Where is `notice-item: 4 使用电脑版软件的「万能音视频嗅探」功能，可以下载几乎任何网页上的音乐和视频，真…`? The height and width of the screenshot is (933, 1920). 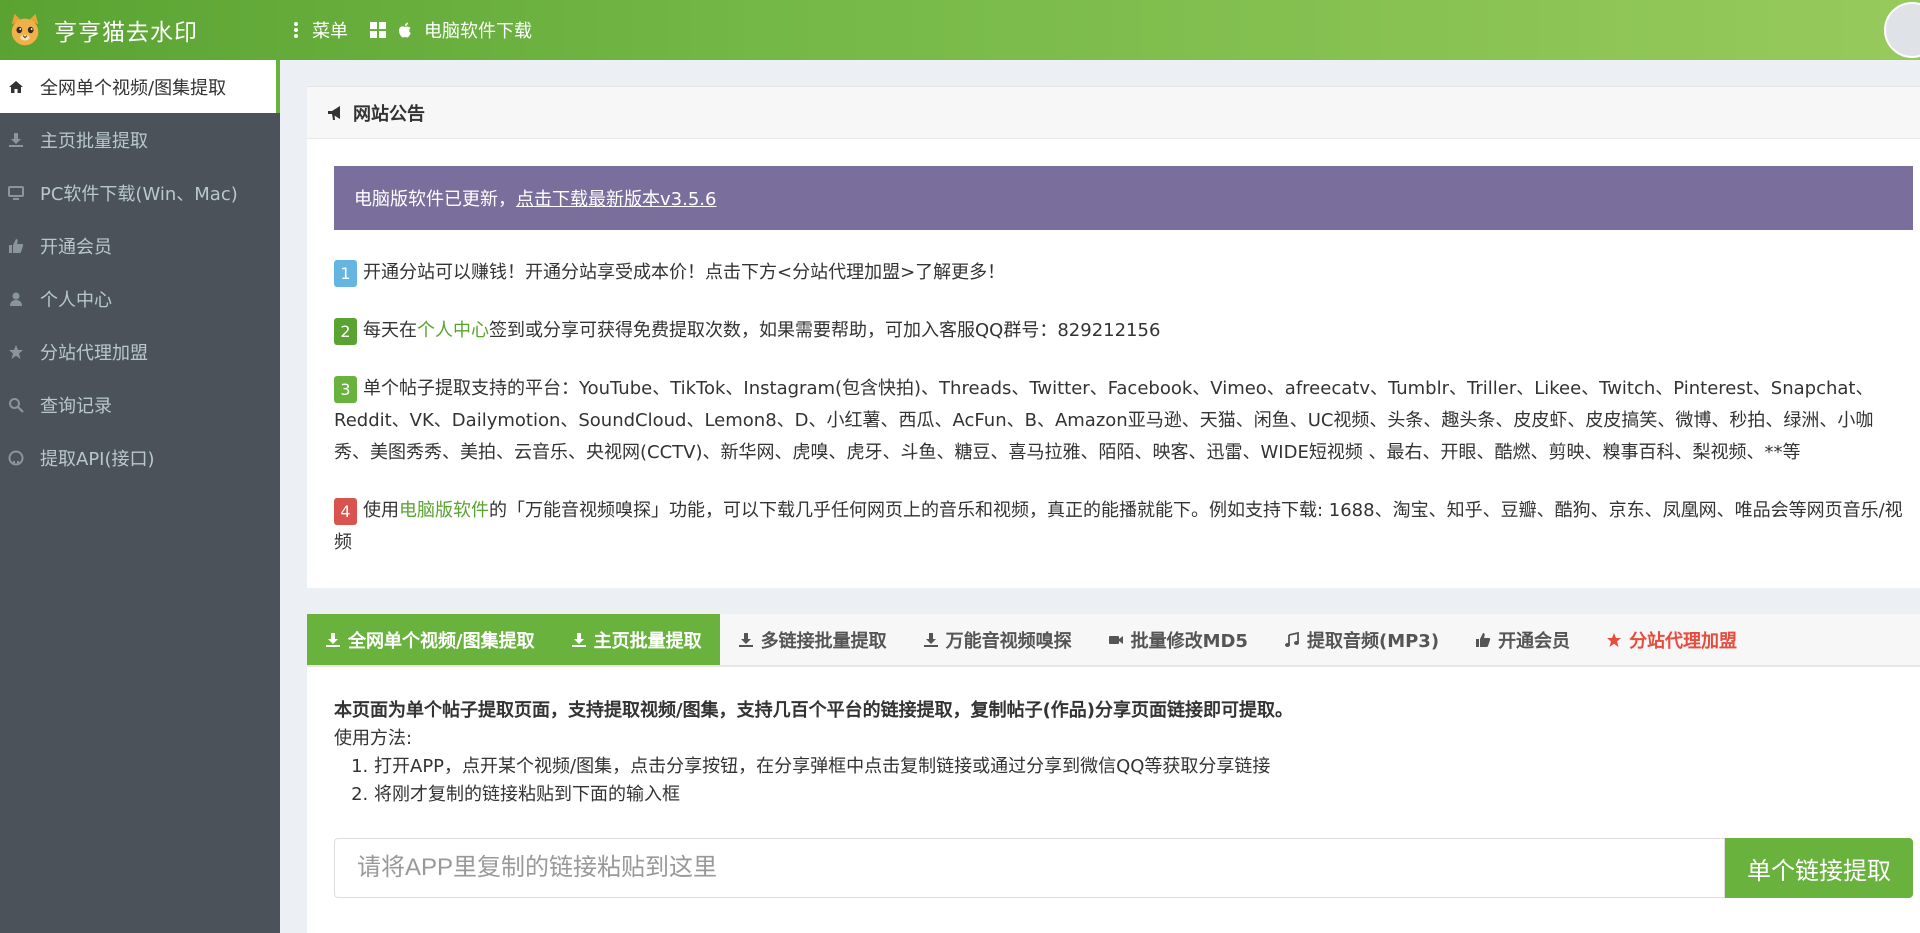
notice-item: 4 使用电脑版软件的「万能音视频嗅探」功能，可以下载几乎任何网页上的音乐和视频，真… is located at coordinates (1119, 527).